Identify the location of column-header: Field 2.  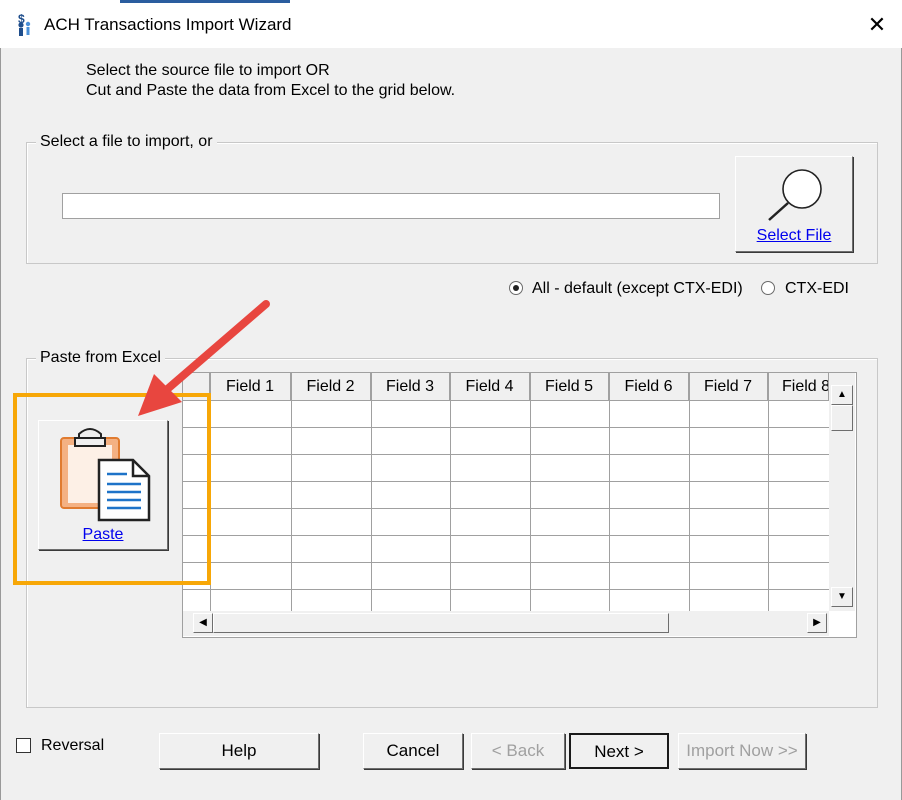
(331, 387).